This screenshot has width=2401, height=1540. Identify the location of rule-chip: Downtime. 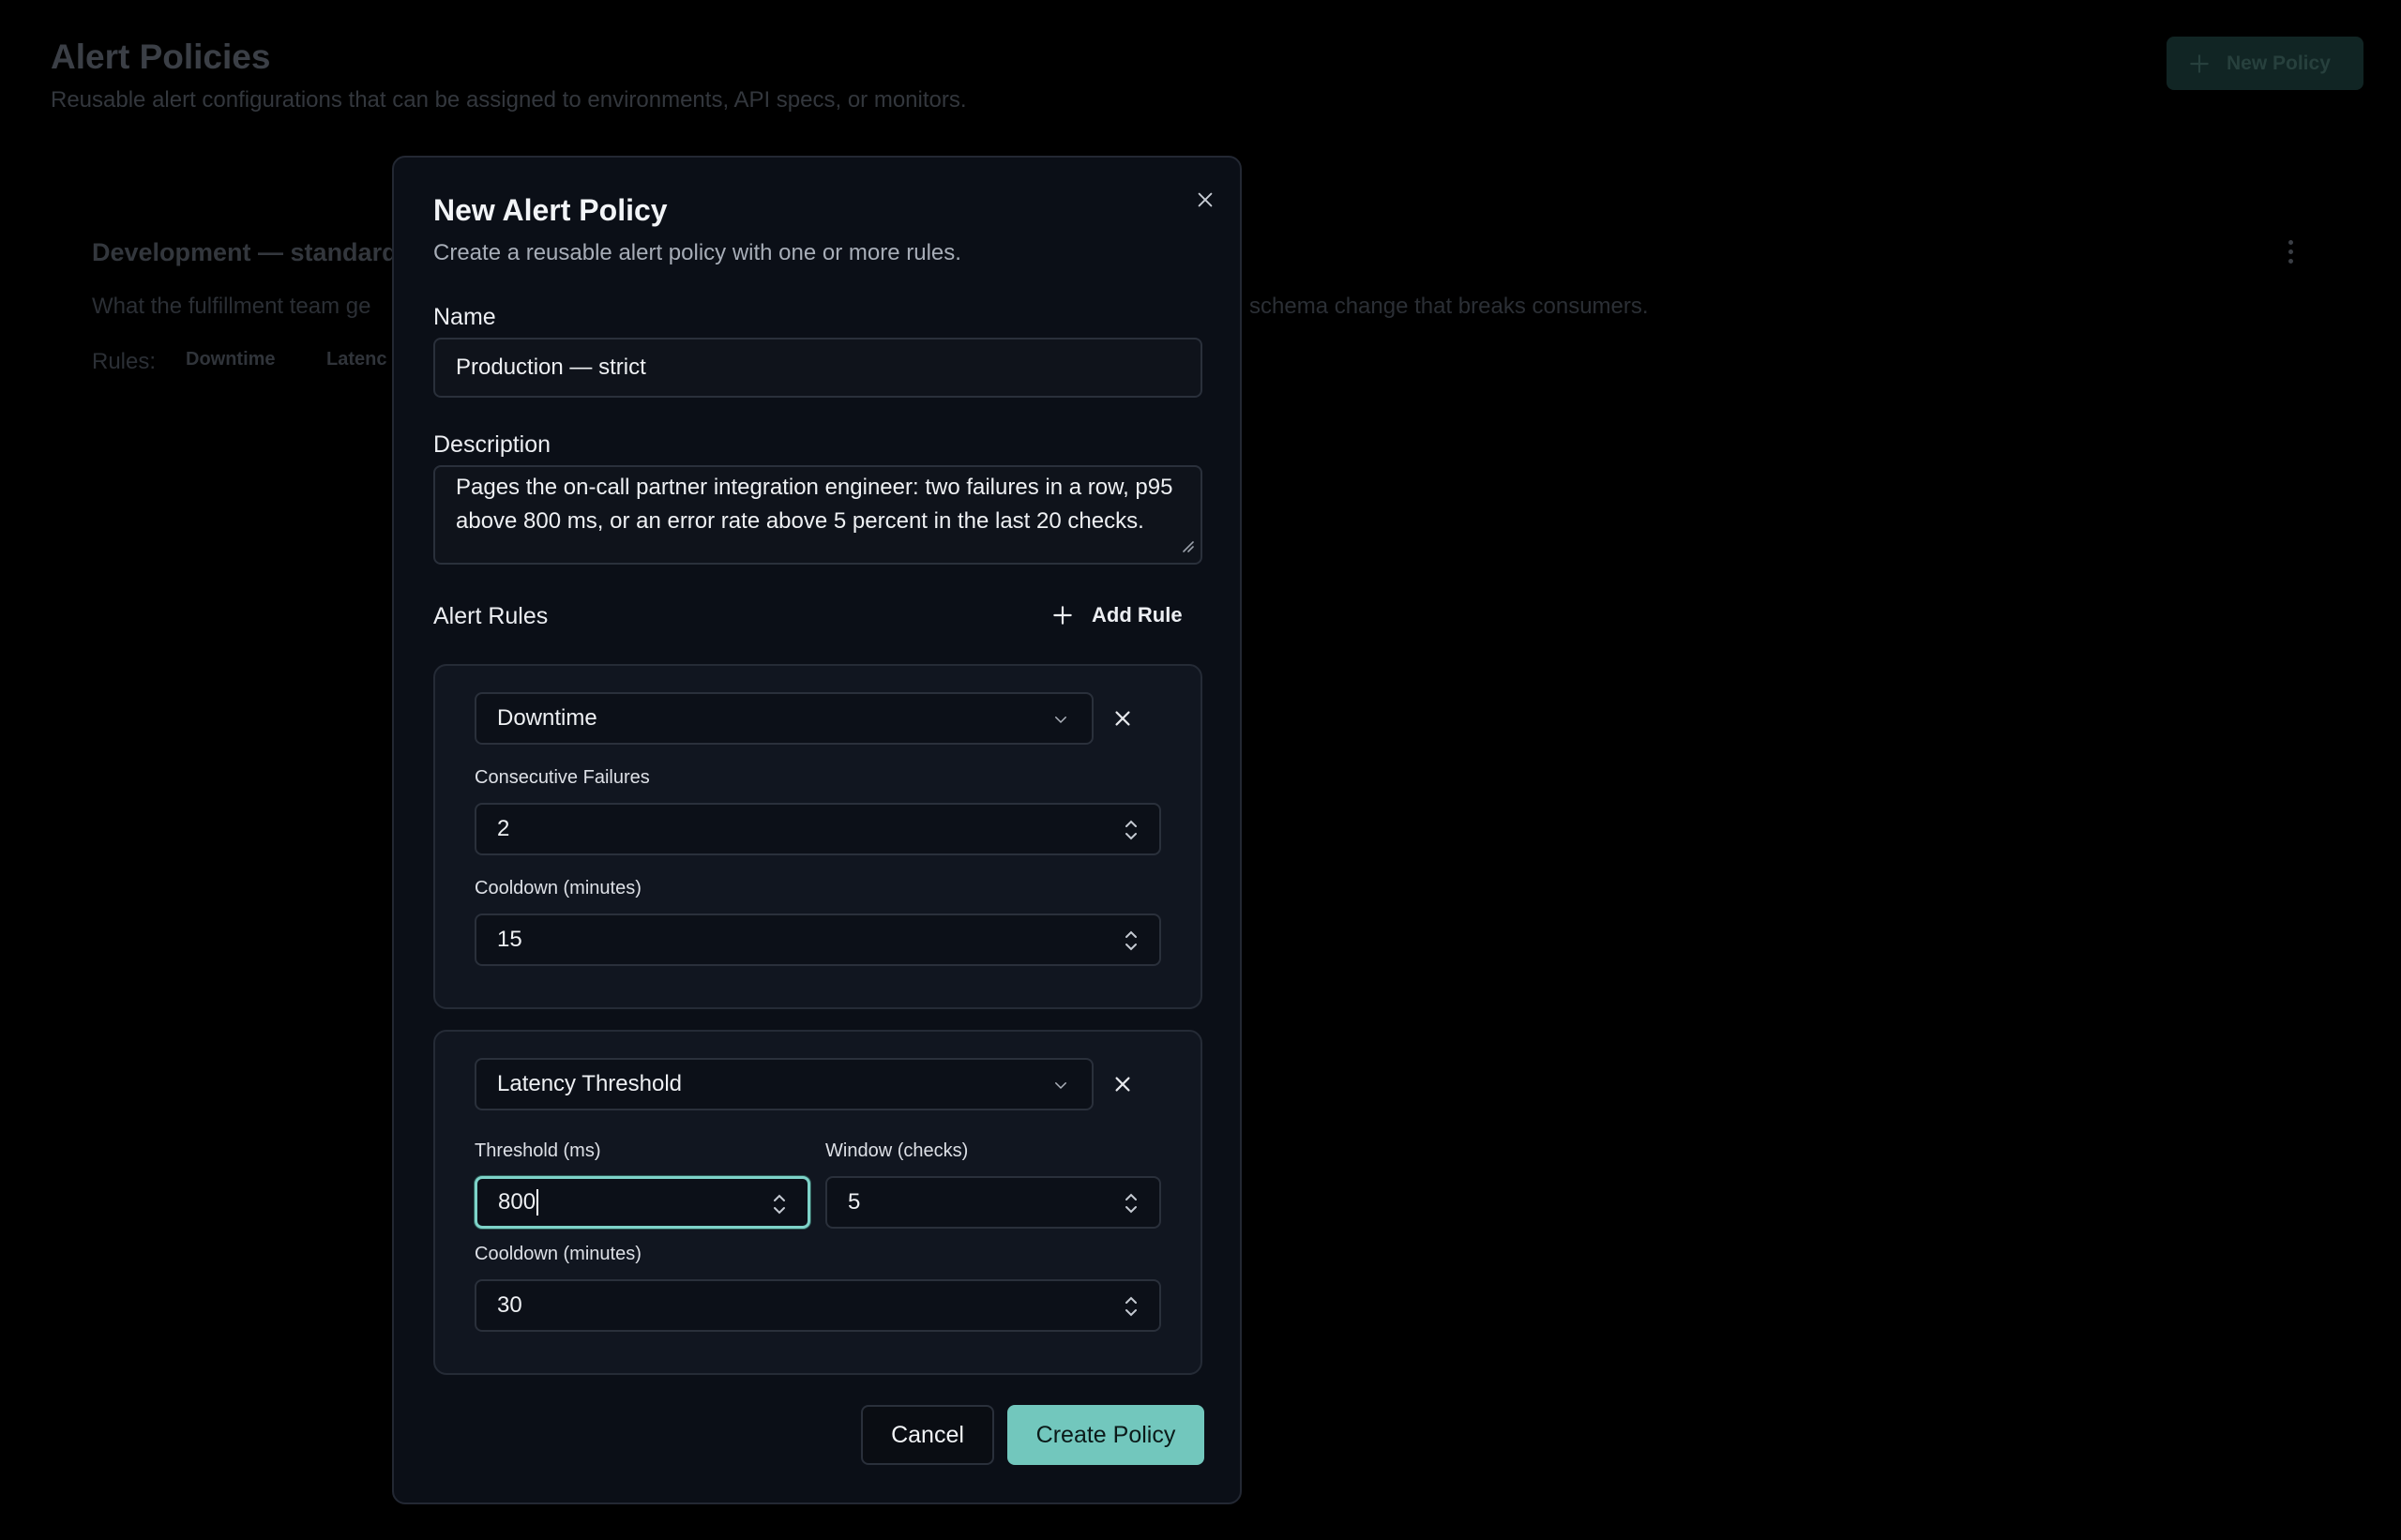
(231, 359).